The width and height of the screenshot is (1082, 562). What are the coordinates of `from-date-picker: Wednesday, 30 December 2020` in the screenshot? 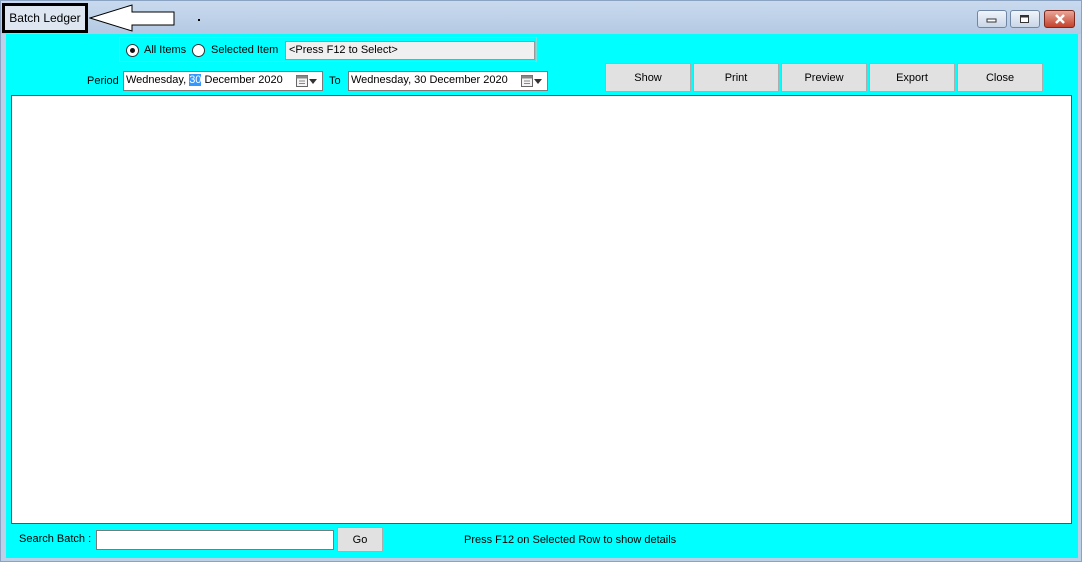 It's located at (223, 81).